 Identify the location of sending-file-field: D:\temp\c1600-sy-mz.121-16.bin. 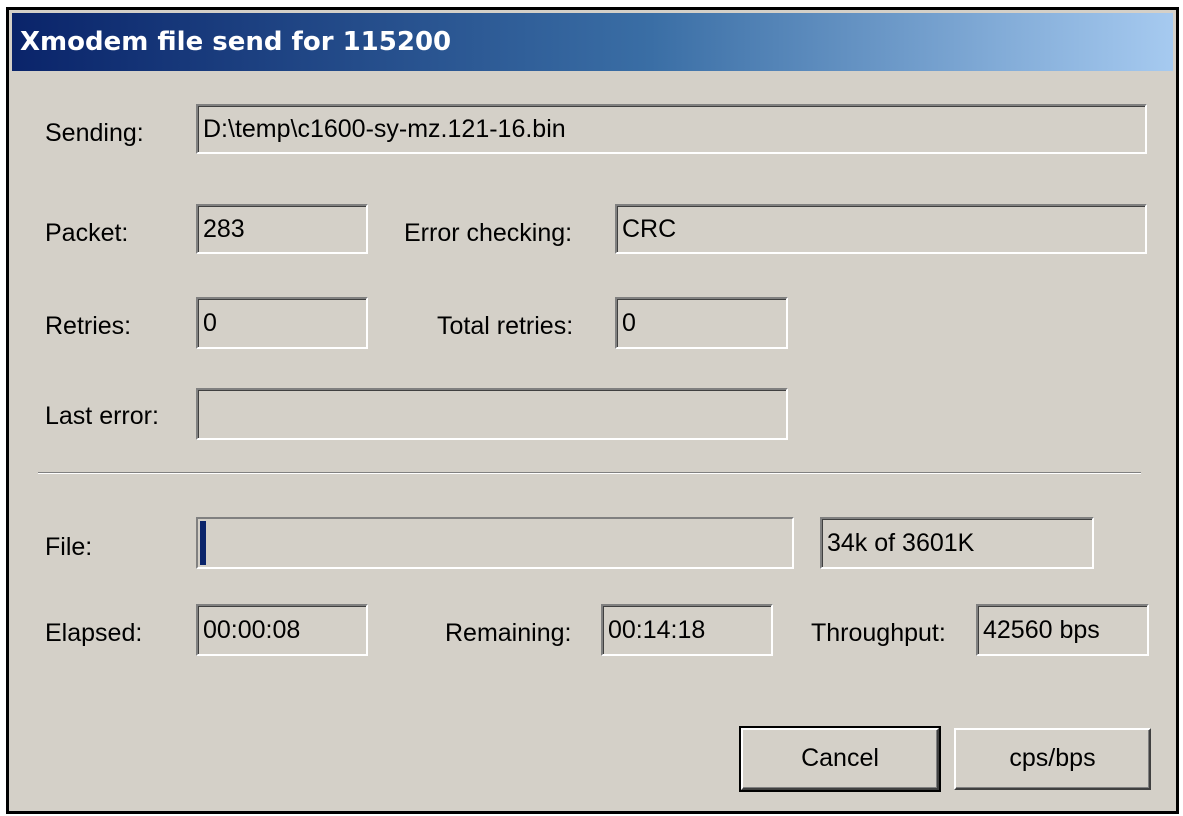
(671, 129).